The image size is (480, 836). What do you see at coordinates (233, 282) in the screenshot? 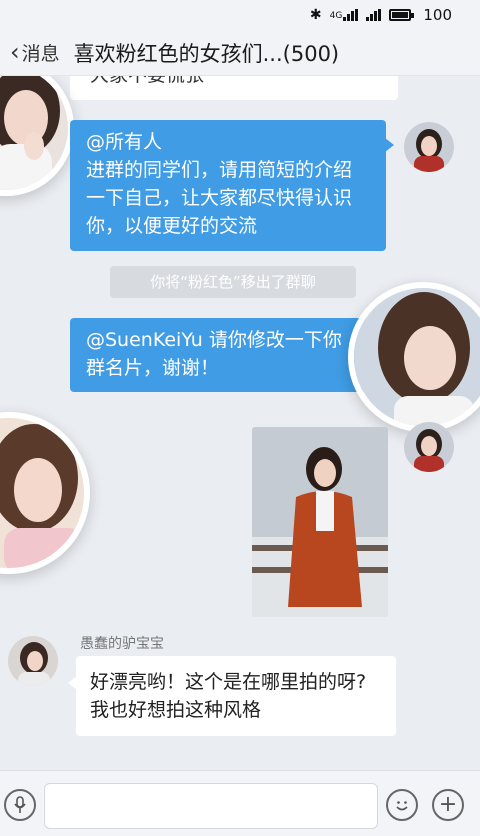
I see `system-notice: 你将“粉红色”移出了群聊` at bounding box center [233, 282].